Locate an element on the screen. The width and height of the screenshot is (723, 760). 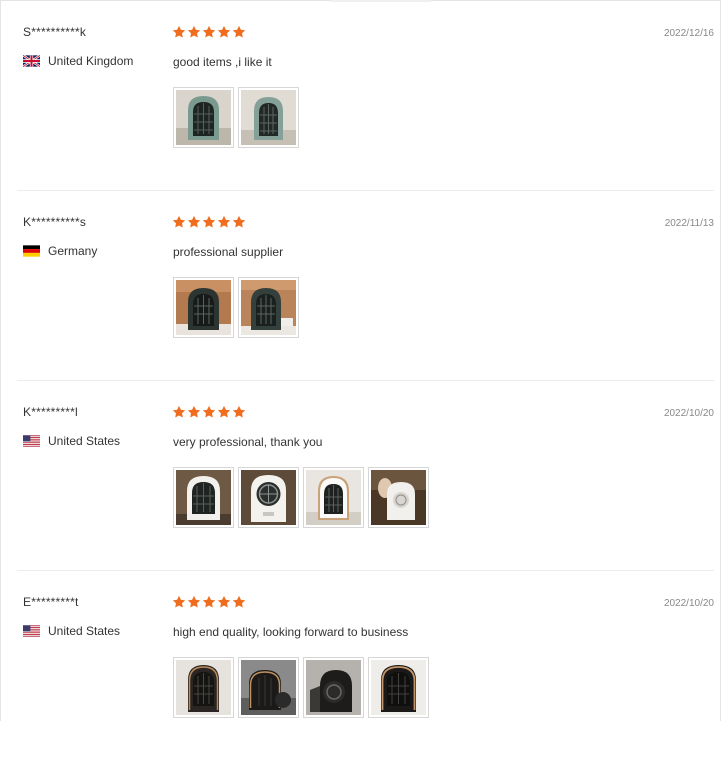
review-date: 2022/12/16 is located at coordinates (688, 33).